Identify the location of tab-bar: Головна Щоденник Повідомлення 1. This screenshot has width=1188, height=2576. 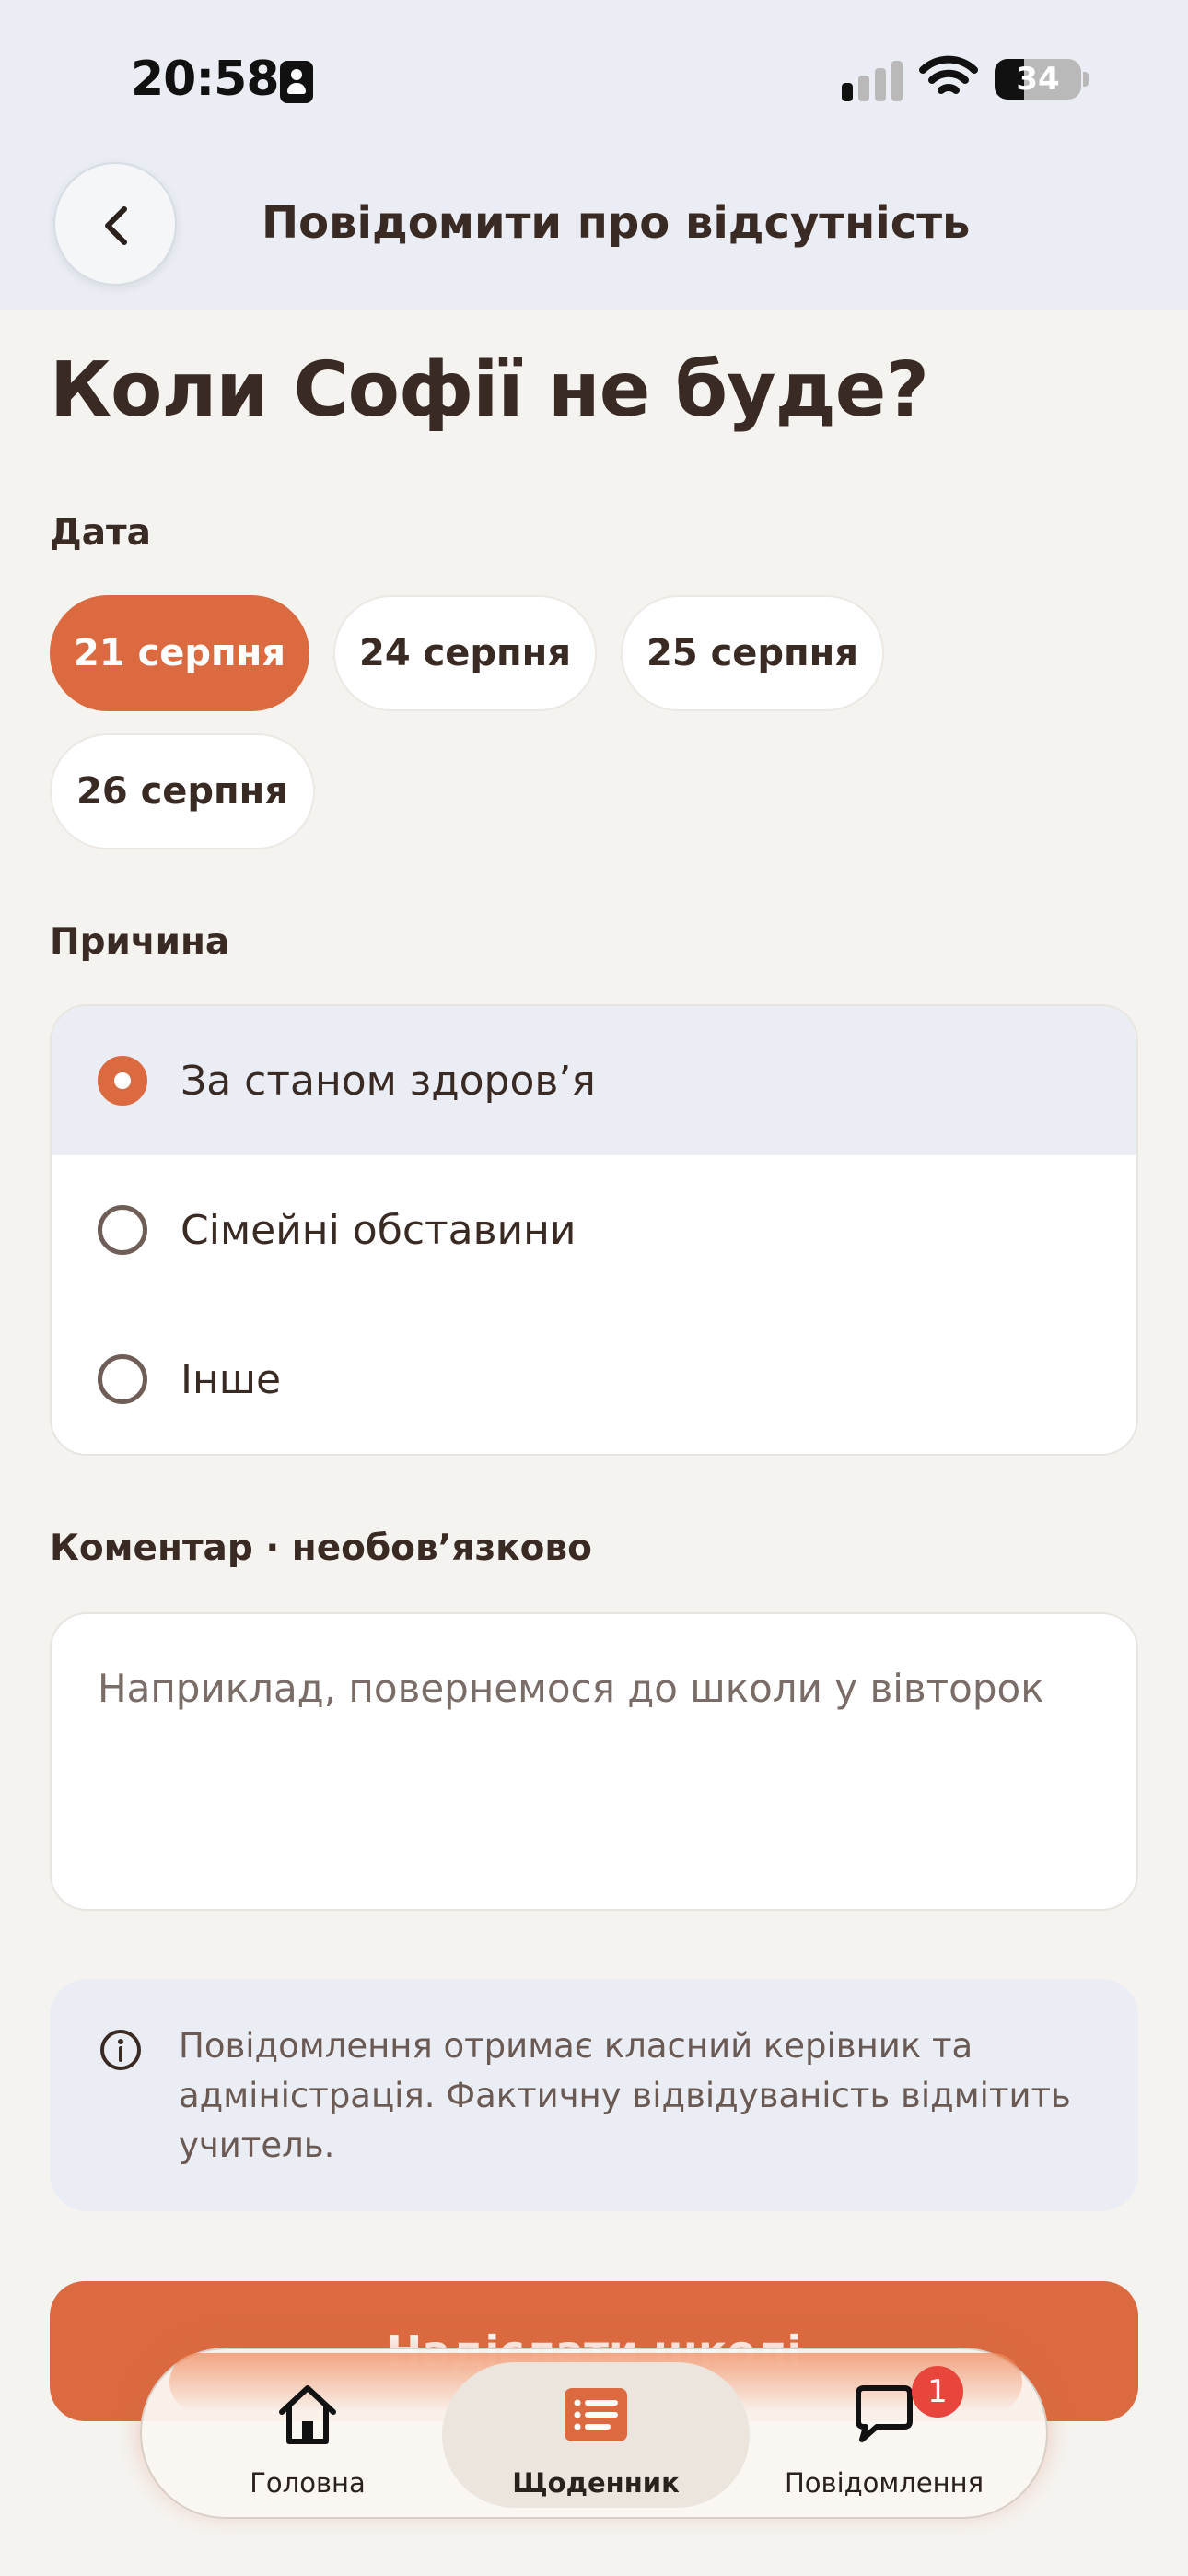
(594, 2433).